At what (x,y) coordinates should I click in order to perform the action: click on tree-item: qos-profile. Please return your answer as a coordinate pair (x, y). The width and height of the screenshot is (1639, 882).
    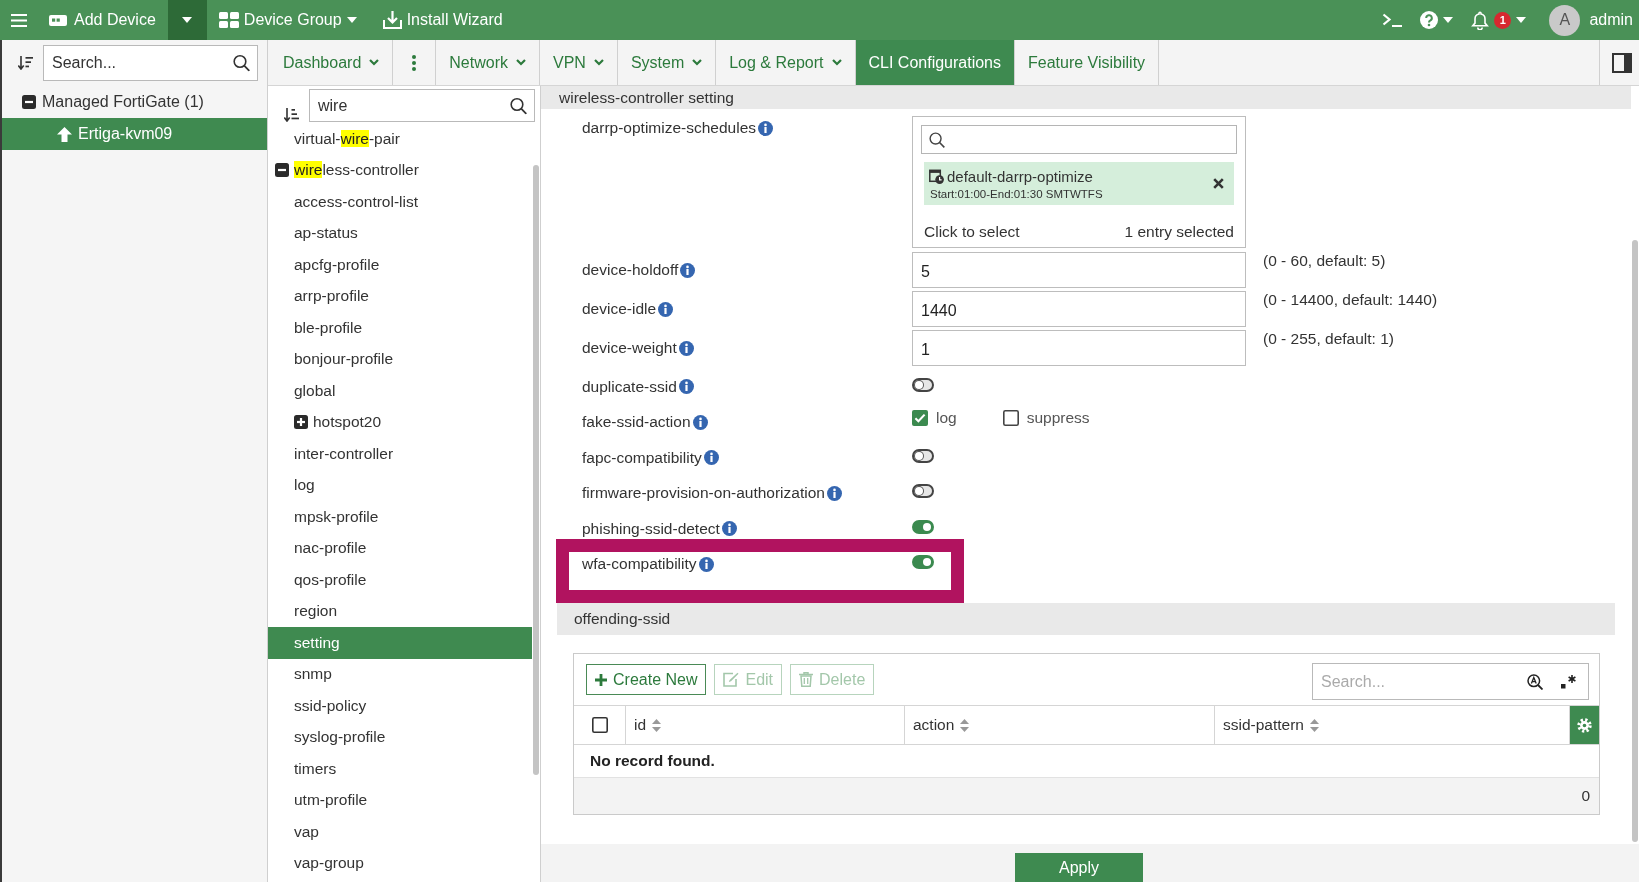
    Looking at the image, I should click on (400, 580).